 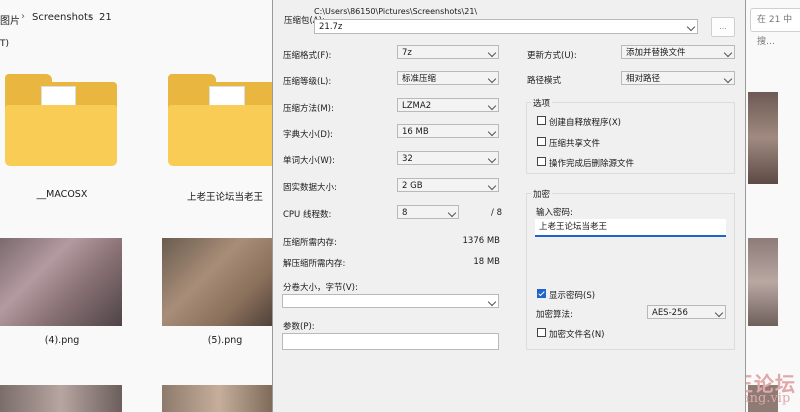 What do you see at coordinates (544, 81) in the screenshot?
I see `path-mode-label: 路径模式` at bounding box center [544, 81].